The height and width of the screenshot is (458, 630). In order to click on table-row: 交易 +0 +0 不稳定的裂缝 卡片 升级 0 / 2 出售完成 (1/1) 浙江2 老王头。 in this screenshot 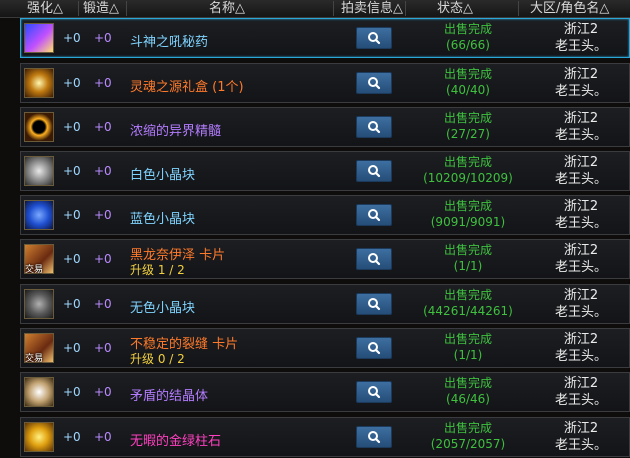, I will do `click(325, 348)`.